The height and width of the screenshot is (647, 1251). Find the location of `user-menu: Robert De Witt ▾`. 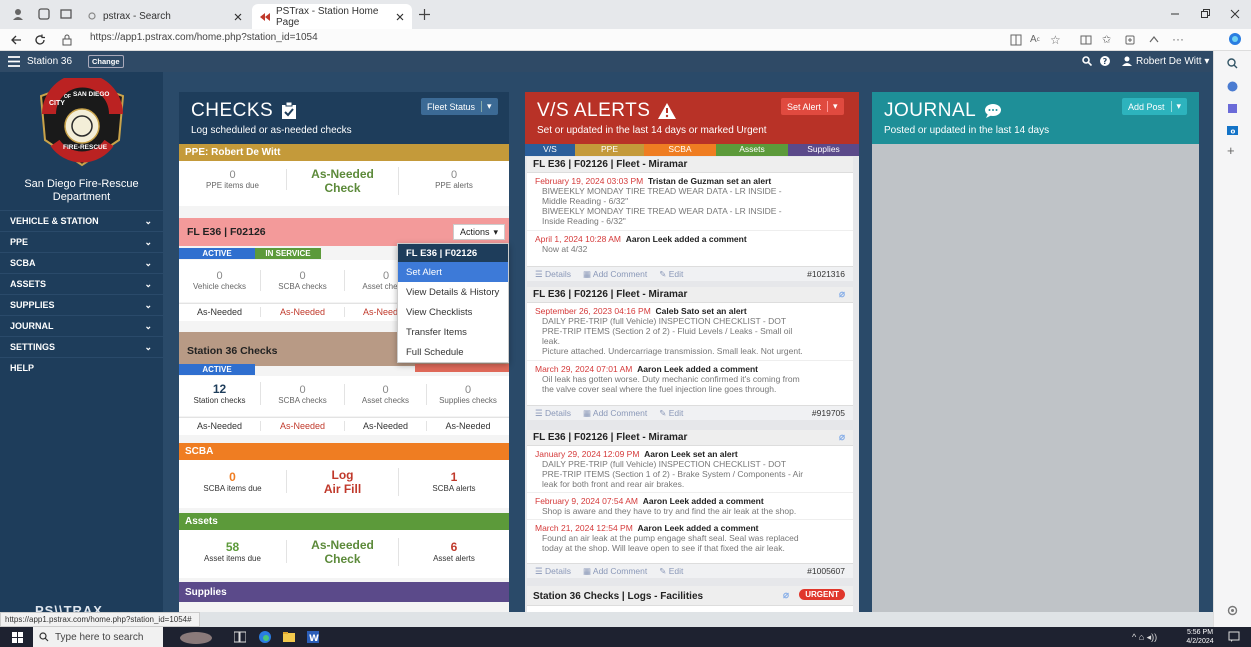

user-menu: Robert De Witt ▾ is located at coordinates (1172, 61).